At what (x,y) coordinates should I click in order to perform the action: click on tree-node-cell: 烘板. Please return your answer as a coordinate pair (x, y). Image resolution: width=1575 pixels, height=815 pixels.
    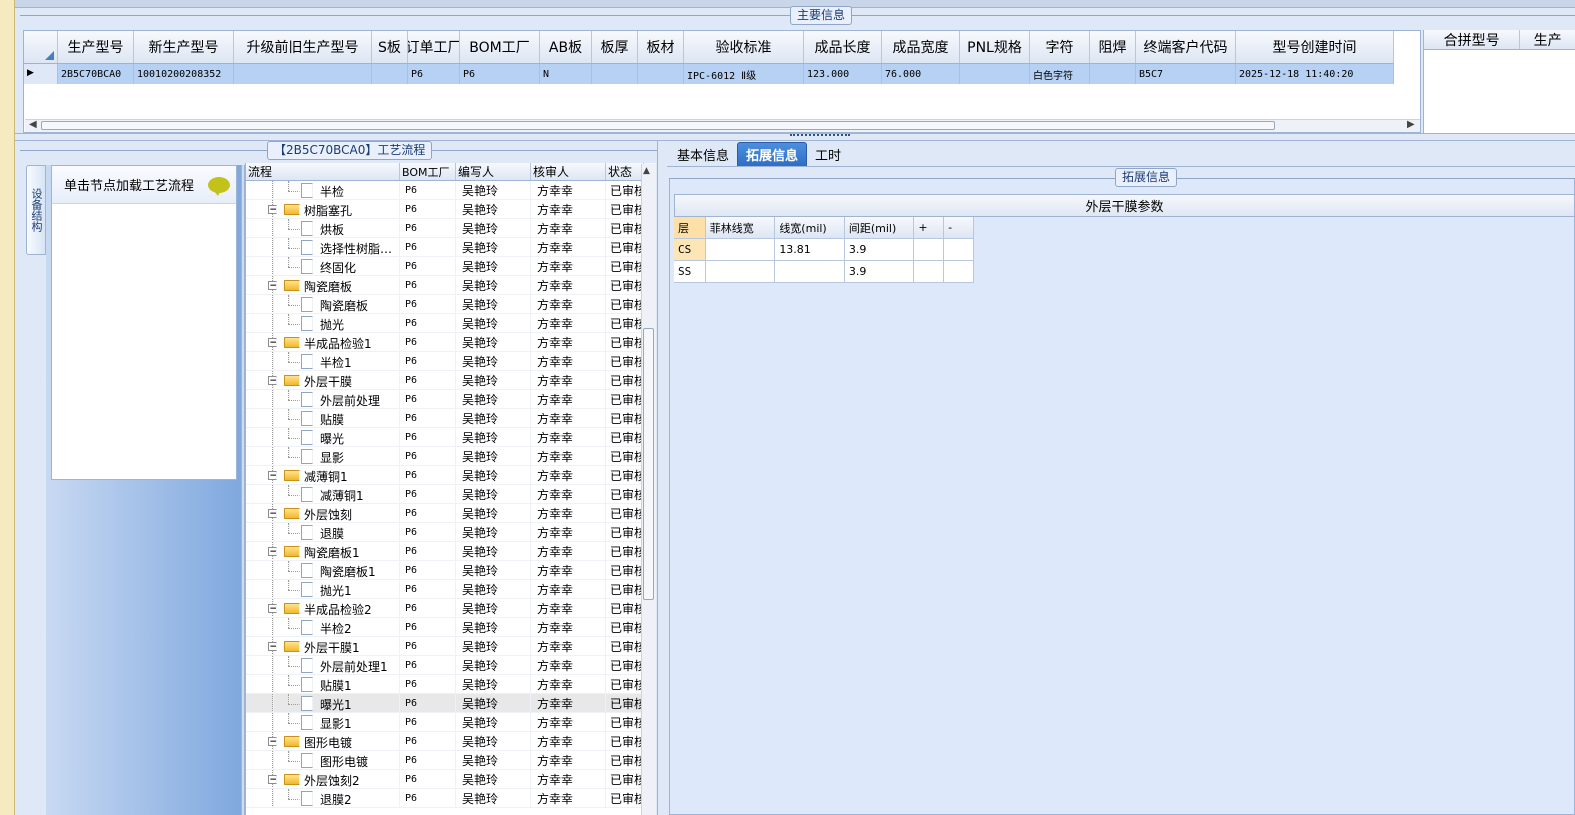
    Looking at the image, I should click on (323, 228).